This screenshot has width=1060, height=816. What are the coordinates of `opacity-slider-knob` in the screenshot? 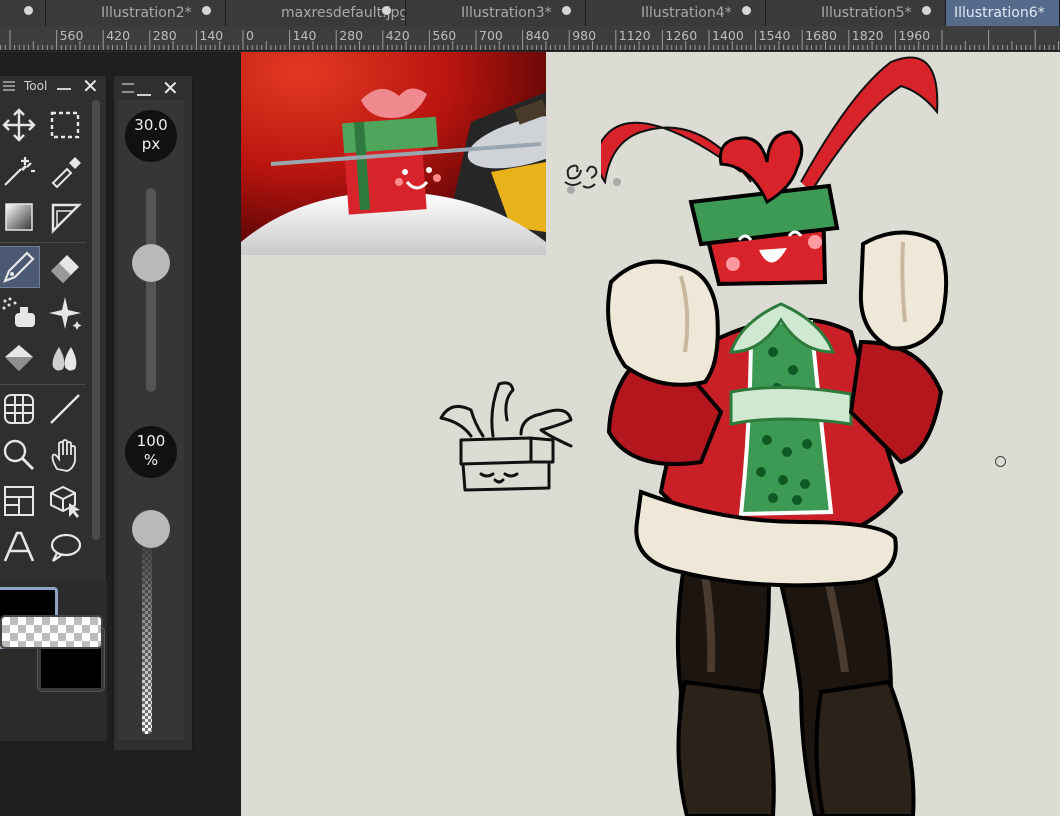 It's located at (151, 529).